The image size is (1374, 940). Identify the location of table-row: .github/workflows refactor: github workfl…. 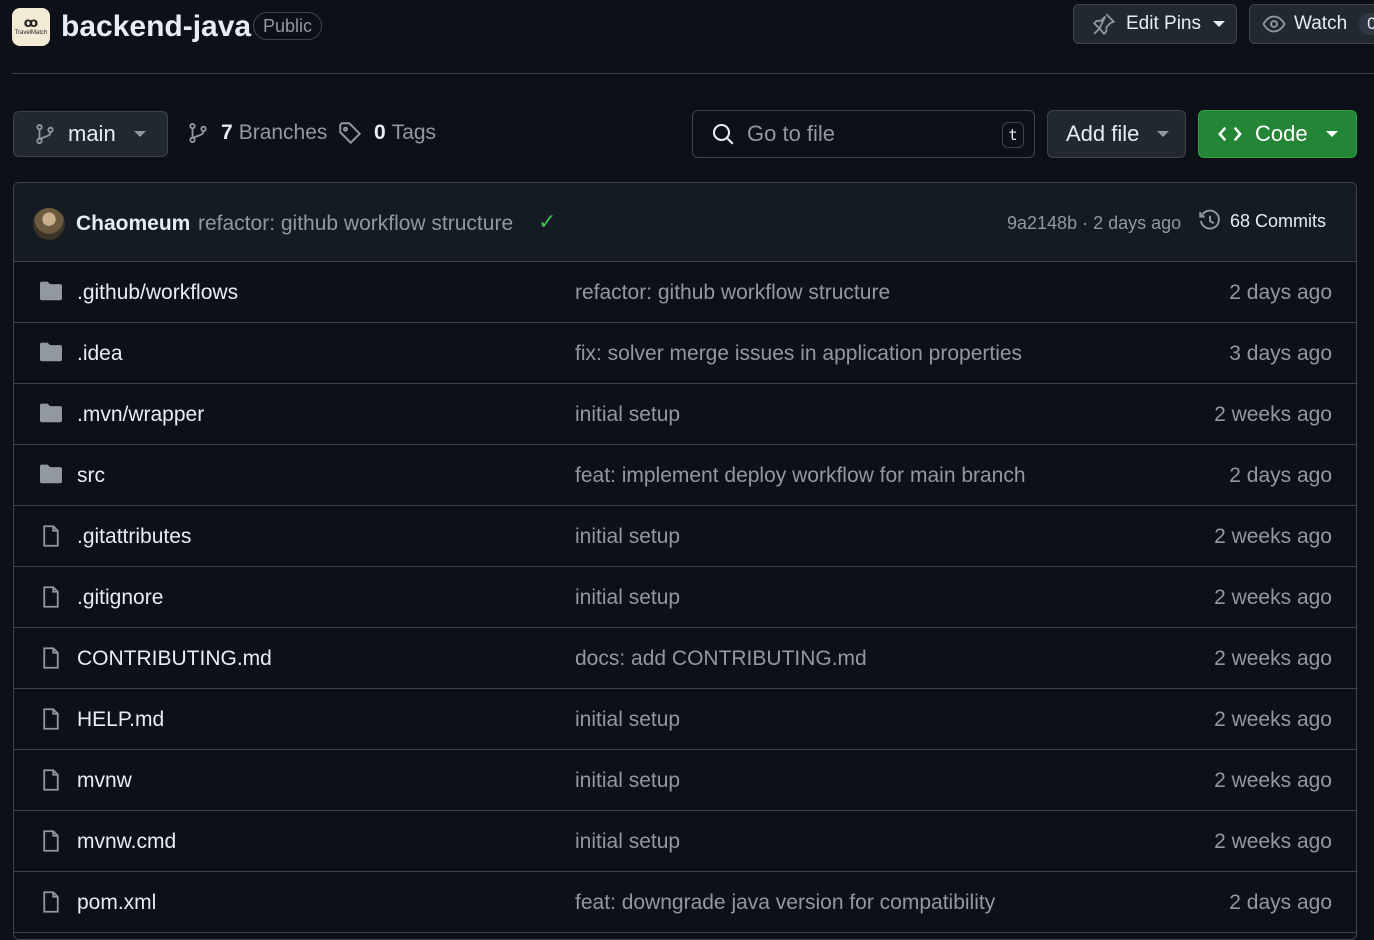
(685, 292).